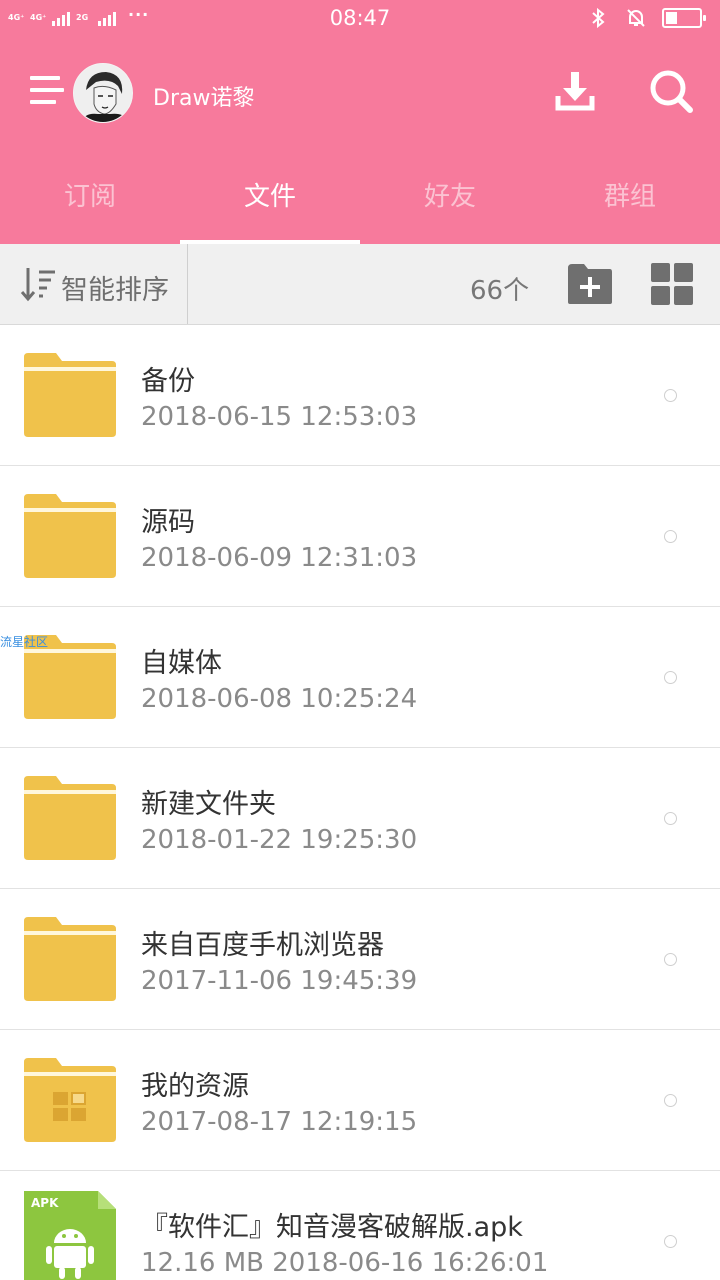 This screenshot has width=720, height=1280. Describe the element at coordinates (279, 417) in the screenshot. I see `file-meta: 2018-06-15 12:53:03` at that location.